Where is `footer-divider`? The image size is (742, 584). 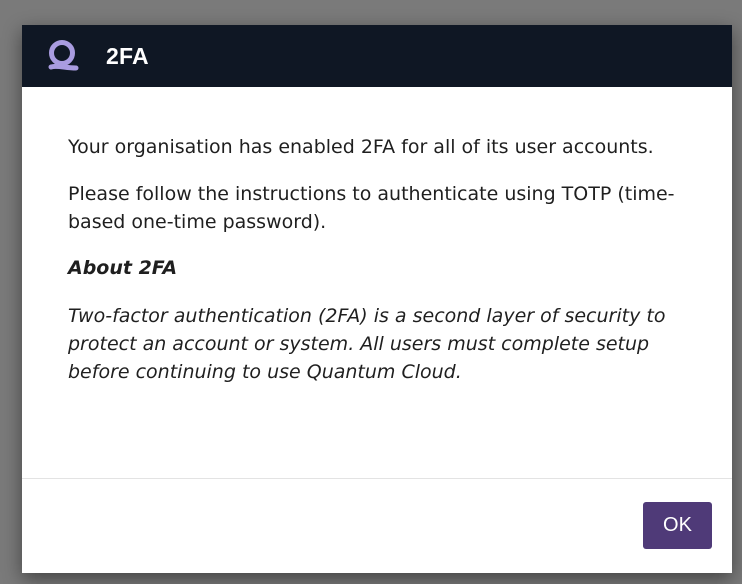 footer-divider is located at coordinates (377, 478).